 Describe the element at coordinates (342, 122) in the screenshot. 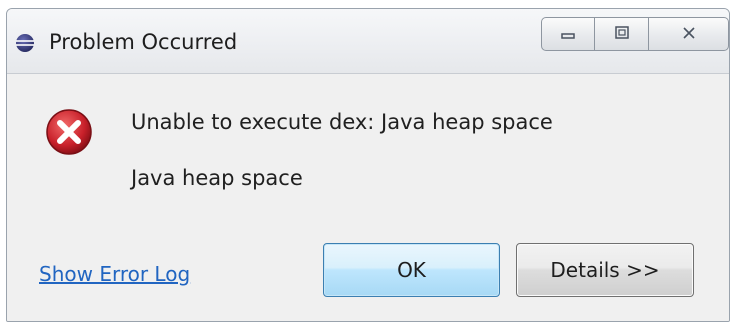

I see `error-message: Unable to execute dex: Java heap space` at that location.